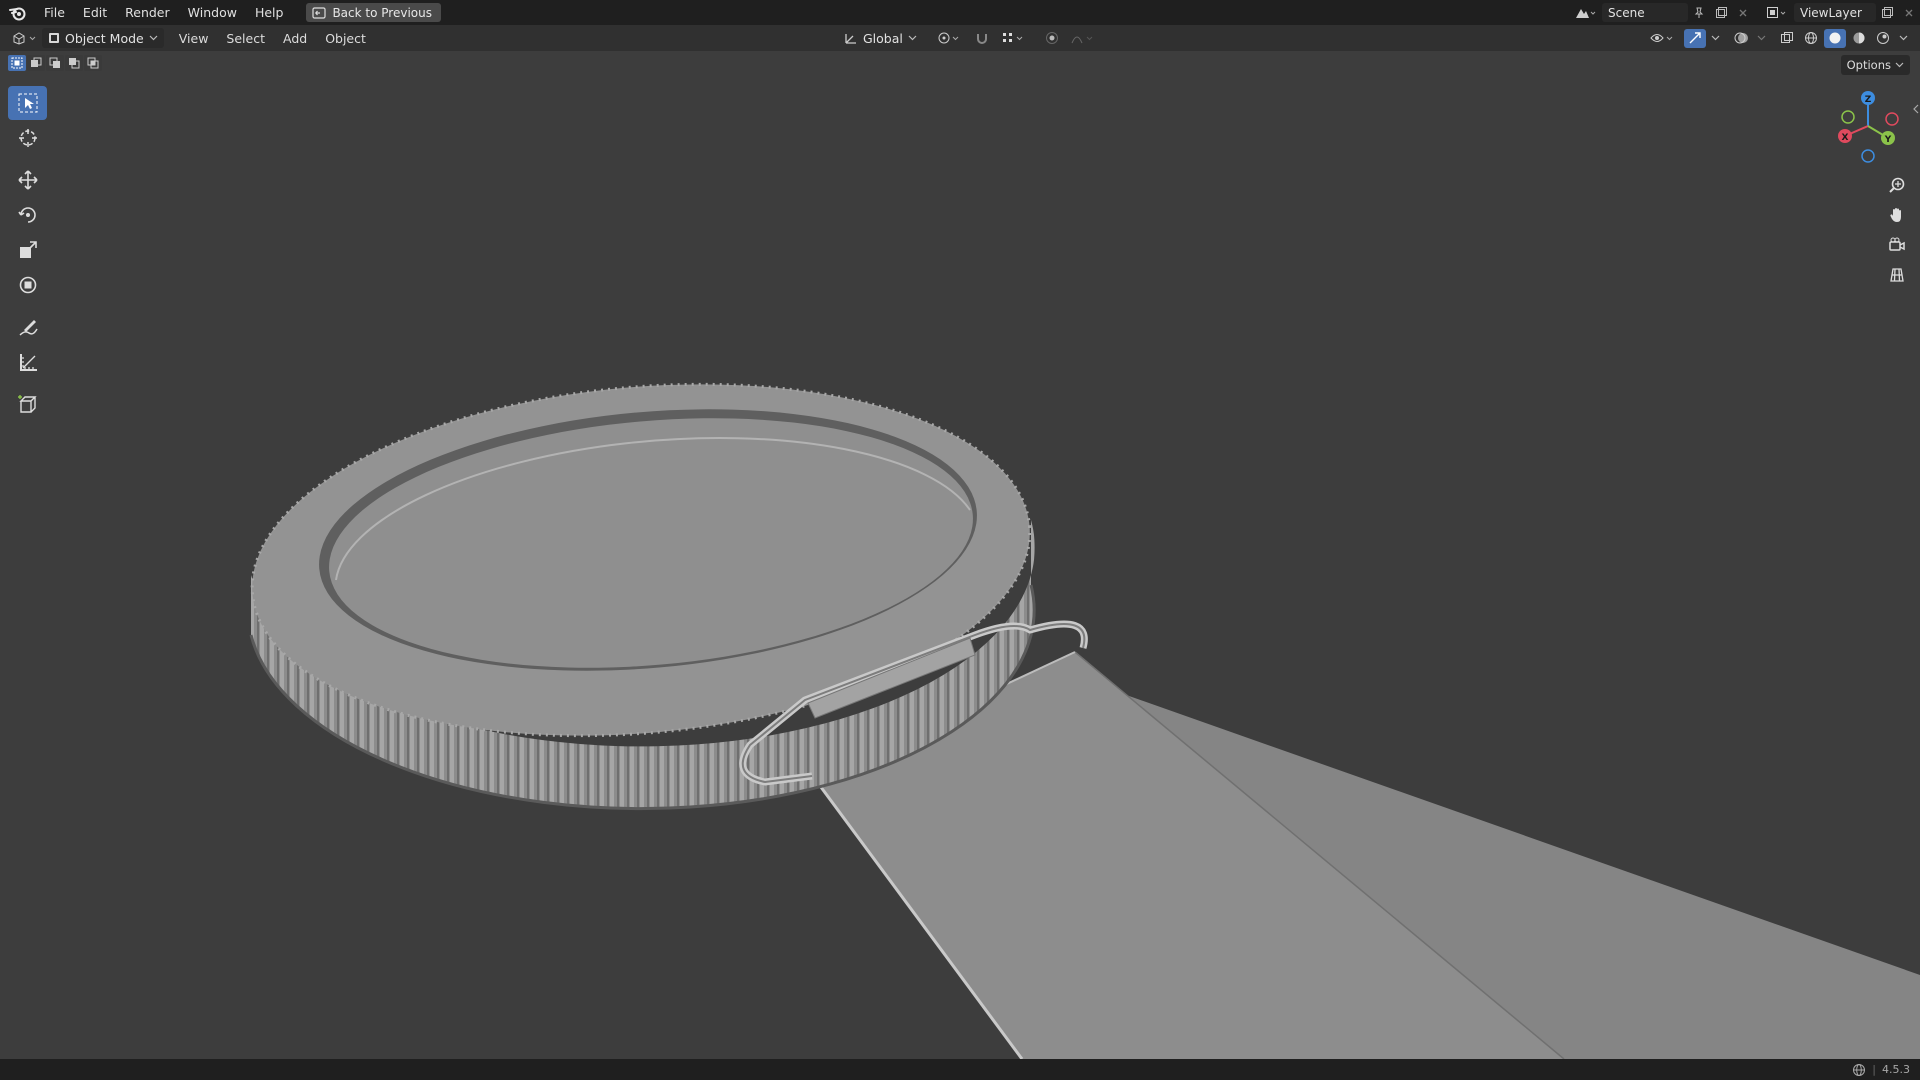  Describe the element at coordinates (1868, 65) in the screenshot. I see `options-label: Options` at that location.